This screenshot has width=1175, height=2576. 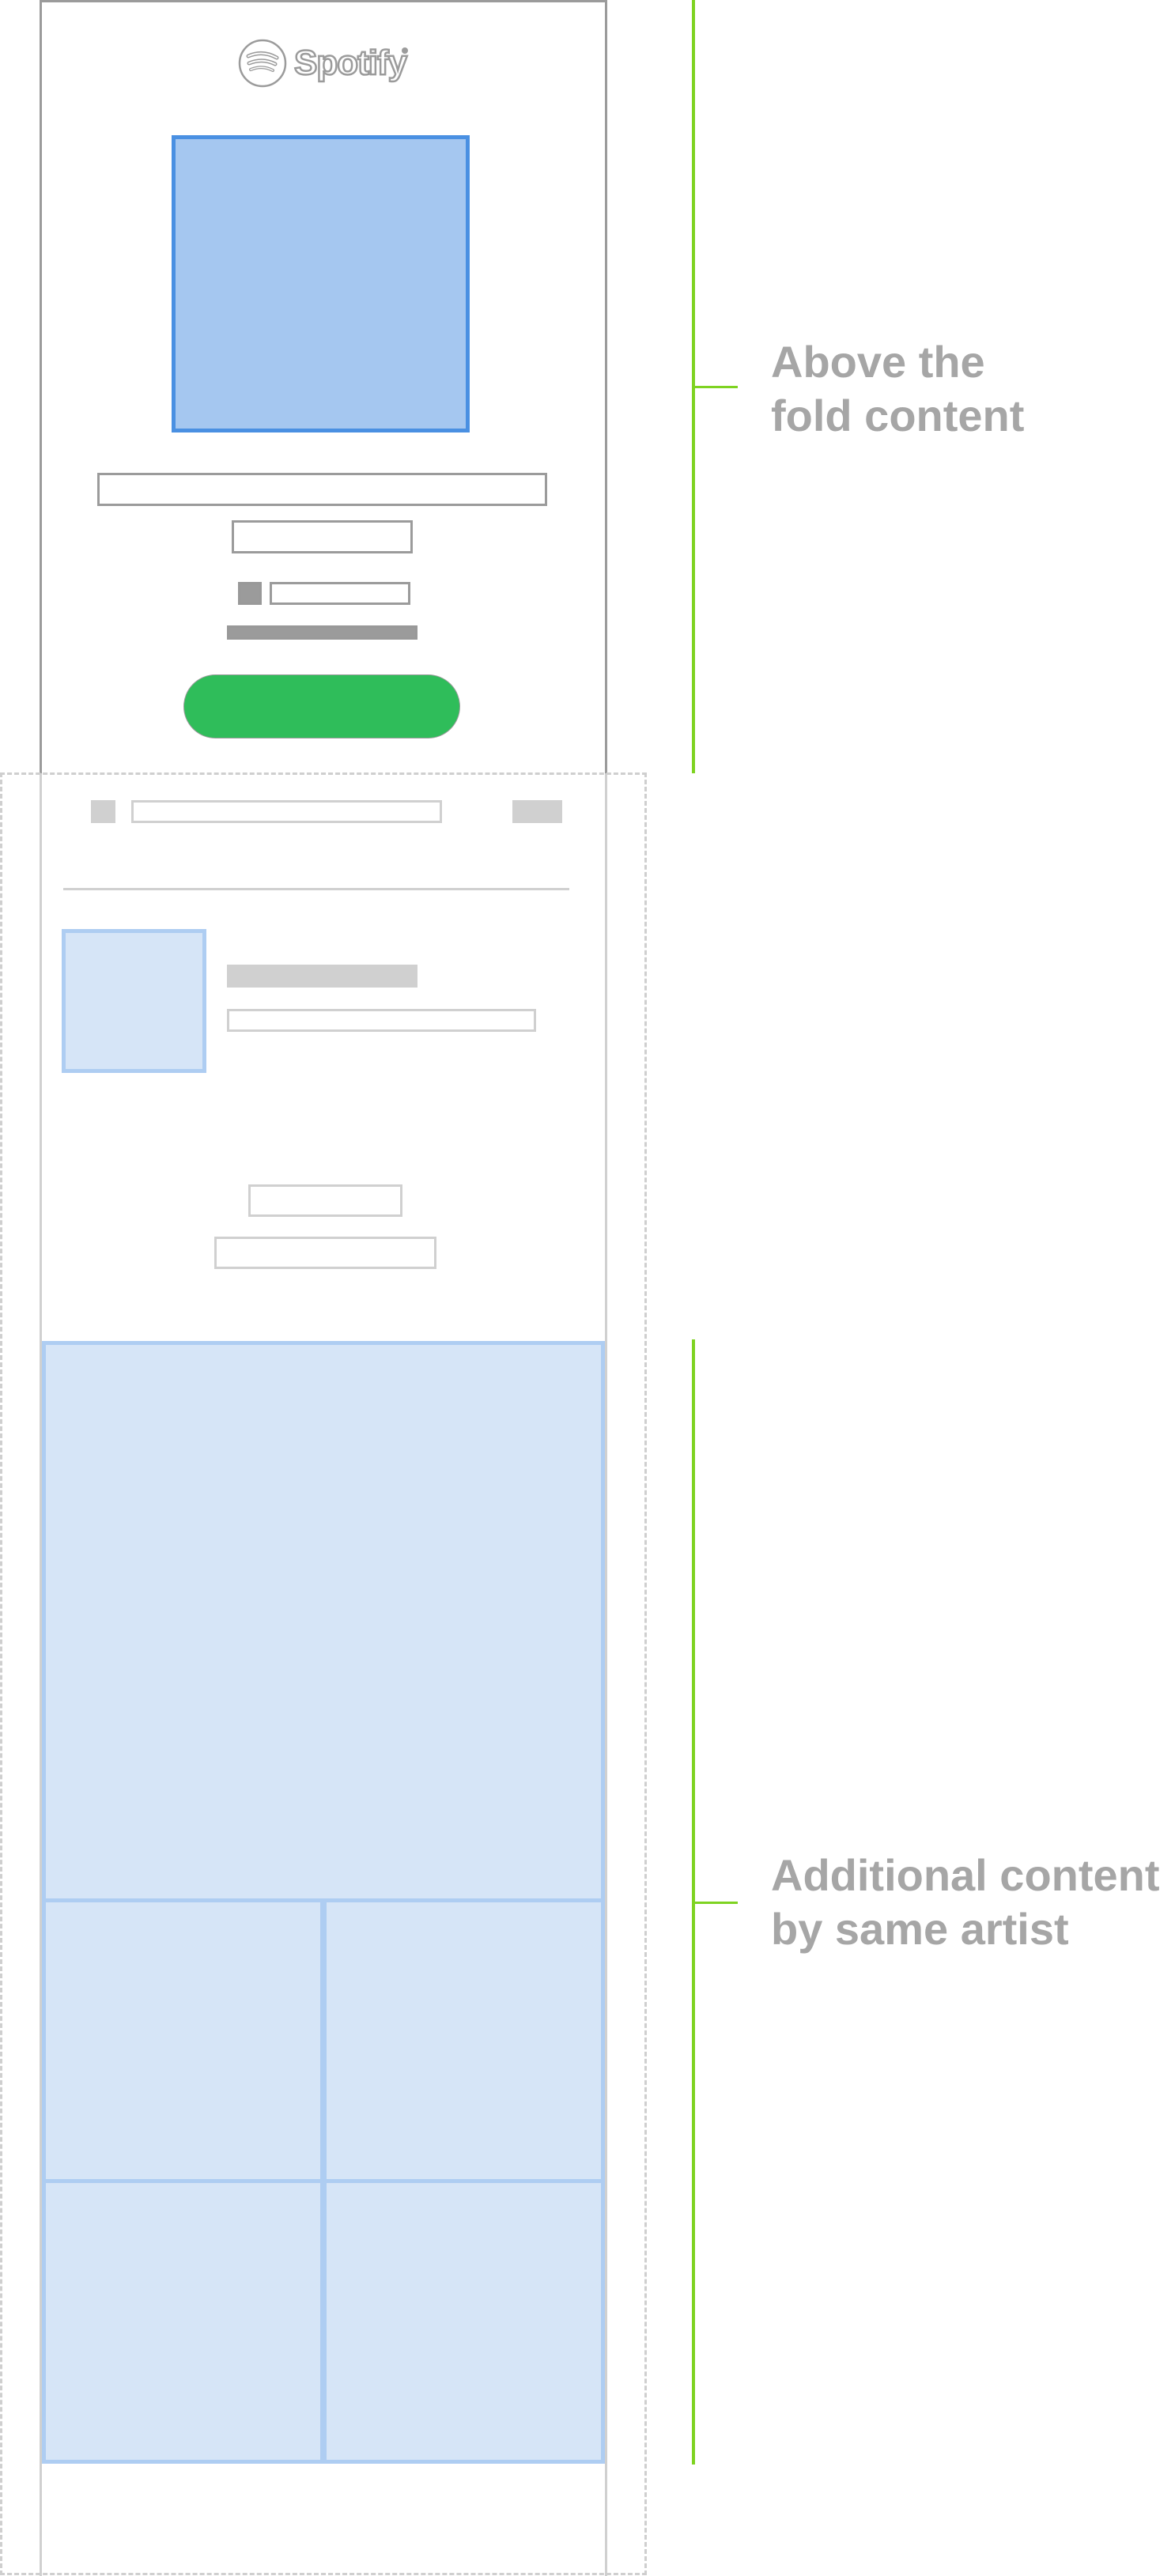 I want to click on artist-feature-block, so click(x=323, y=1623).